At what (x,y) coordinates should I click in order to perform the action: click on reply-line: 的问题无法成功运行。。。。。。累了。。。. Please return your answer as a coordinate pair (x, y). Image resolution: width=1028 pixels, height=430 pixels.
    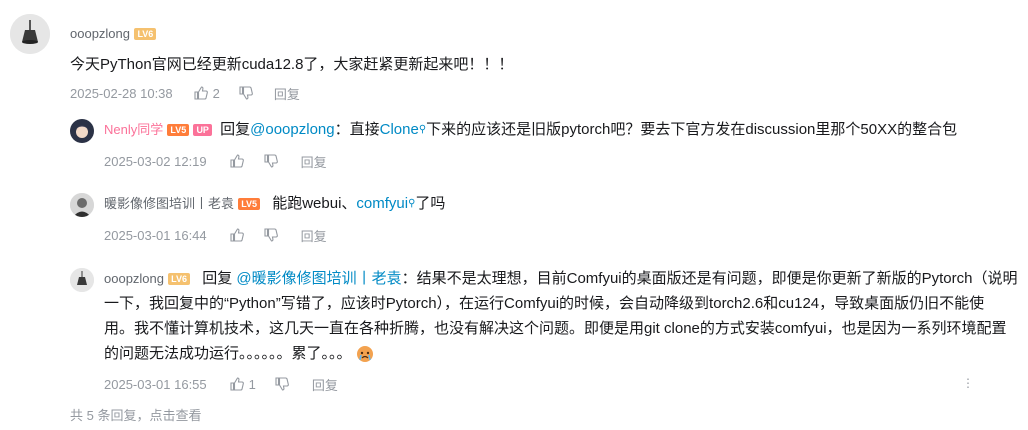
    Looking at the image, I should click on (563, 353).